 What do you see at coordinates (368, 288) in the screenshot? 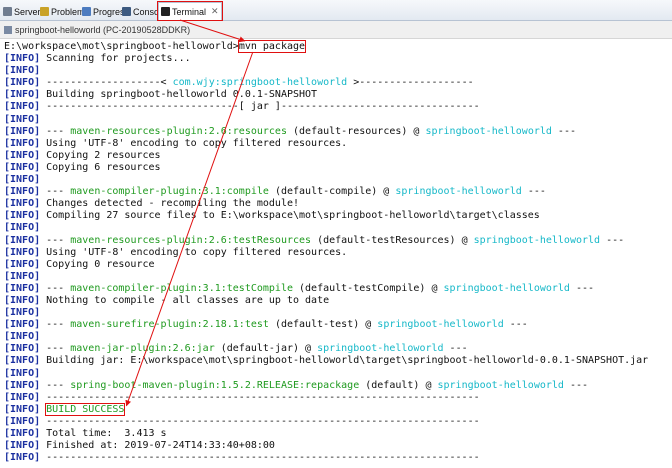
I see `log-text: (default-testCompile) @` at bounding box center [368, 288].